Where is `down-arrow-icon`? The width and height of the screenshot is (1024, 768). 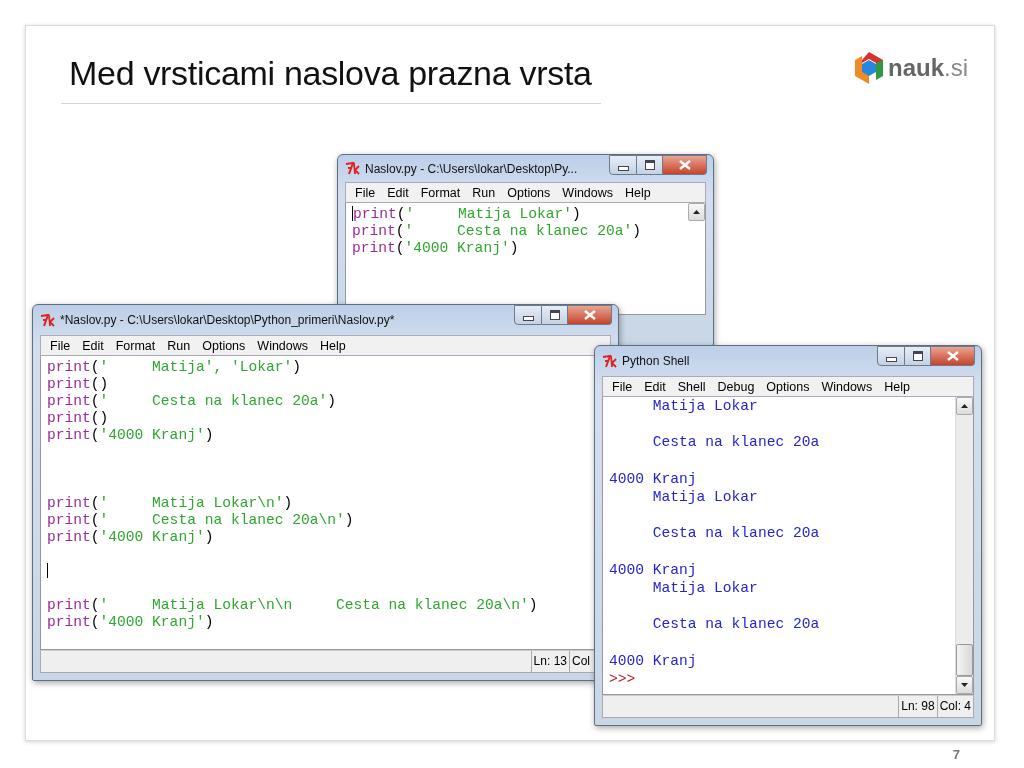
down-arrow-icon is located at coordinates (964, 685).